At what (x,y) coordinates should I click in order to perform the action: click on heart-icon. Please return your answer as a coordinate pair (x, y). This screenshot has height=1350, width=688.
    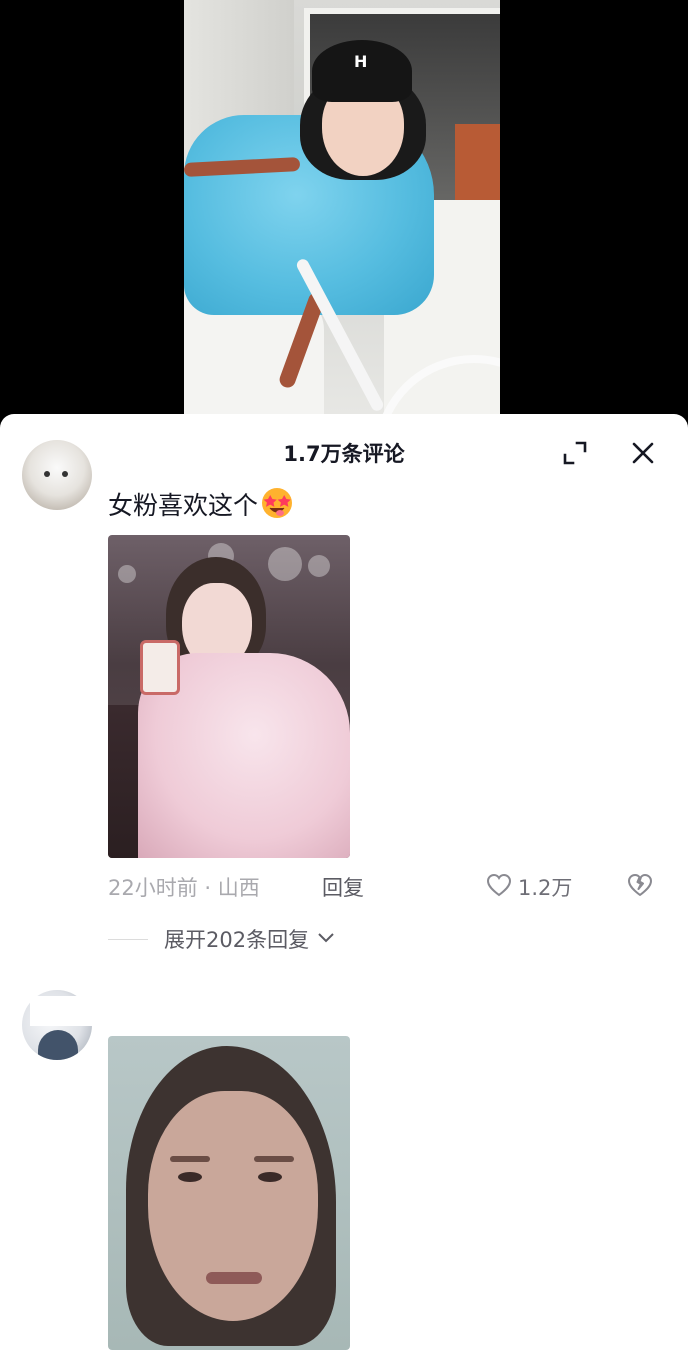
    Looking at the image, I should click on (499, 887).